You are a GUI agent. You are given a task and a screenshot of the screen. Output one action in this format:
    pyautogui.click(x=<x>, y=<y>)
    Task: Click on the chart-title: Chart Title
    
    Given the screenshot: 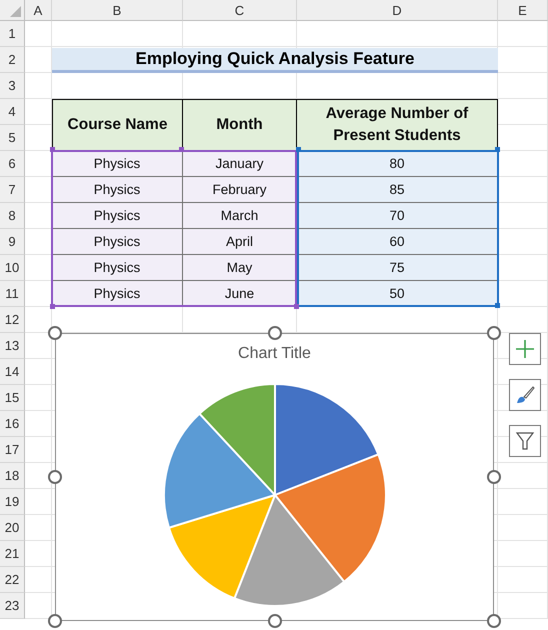 What is the action you would take?
    pyautogui.click(x=274, y=354)
    